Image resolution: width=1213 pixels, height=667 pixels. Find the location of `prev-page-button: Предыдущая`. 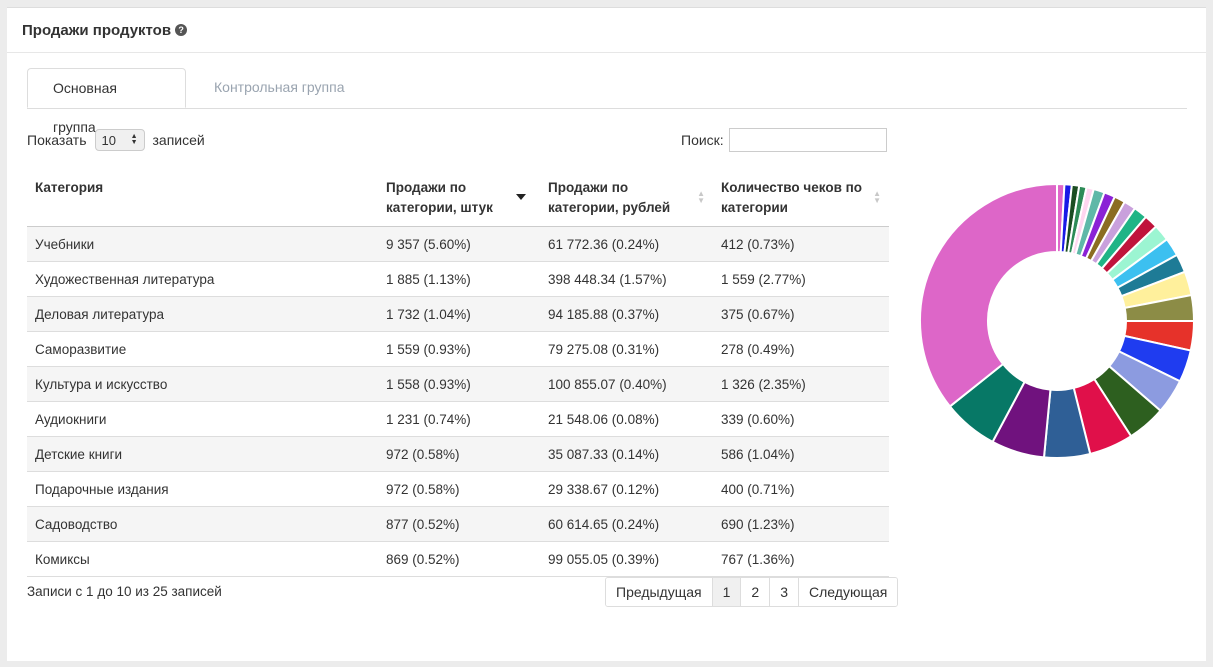

prev-page-button: Предыдущая is located at coordinates (659, 592).